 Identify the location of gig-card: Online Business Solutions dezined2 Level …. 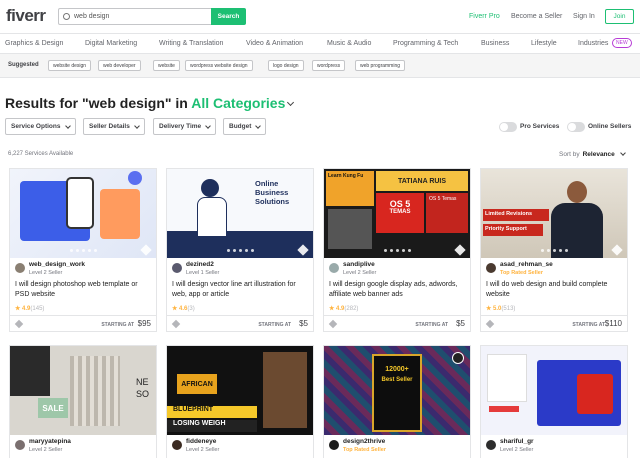
(240, 250).